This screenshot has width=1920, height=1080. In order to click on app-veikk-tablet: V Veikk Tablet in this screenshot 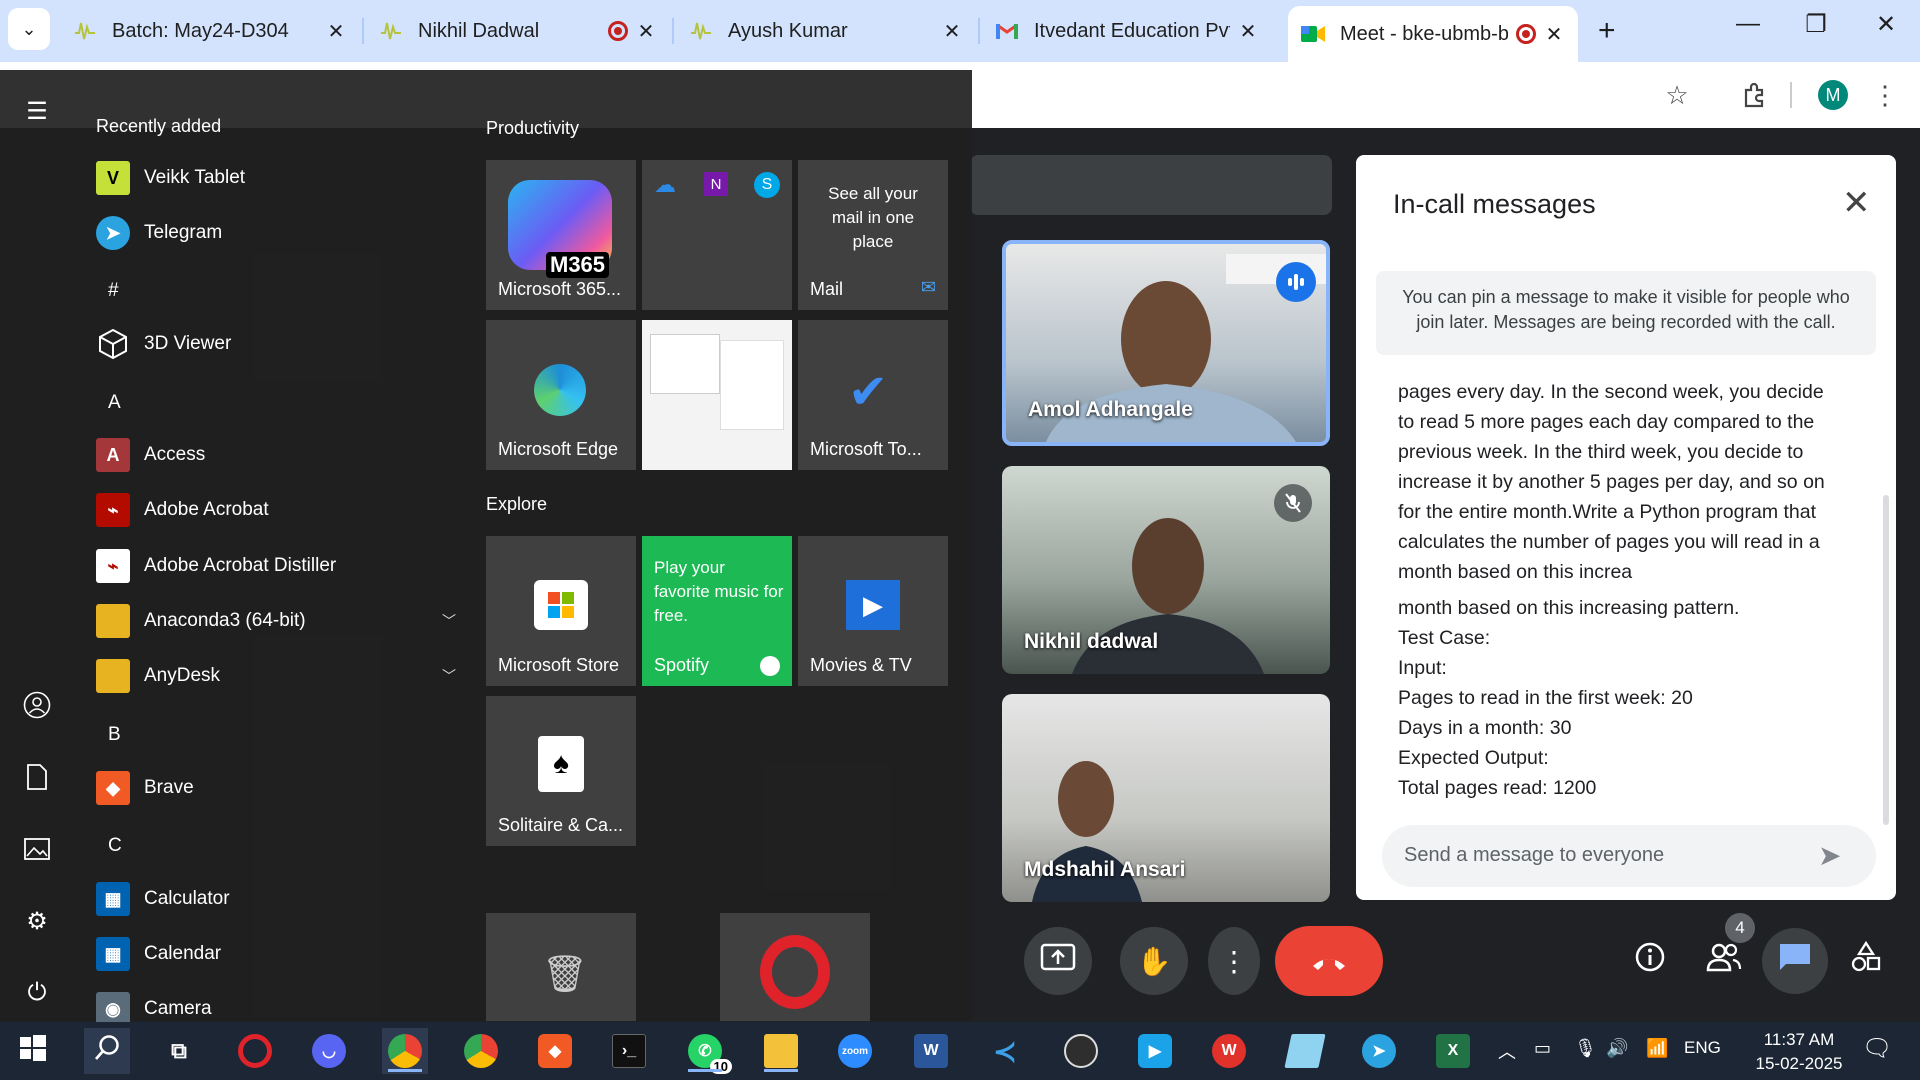, I will do `click(276, 178)`.